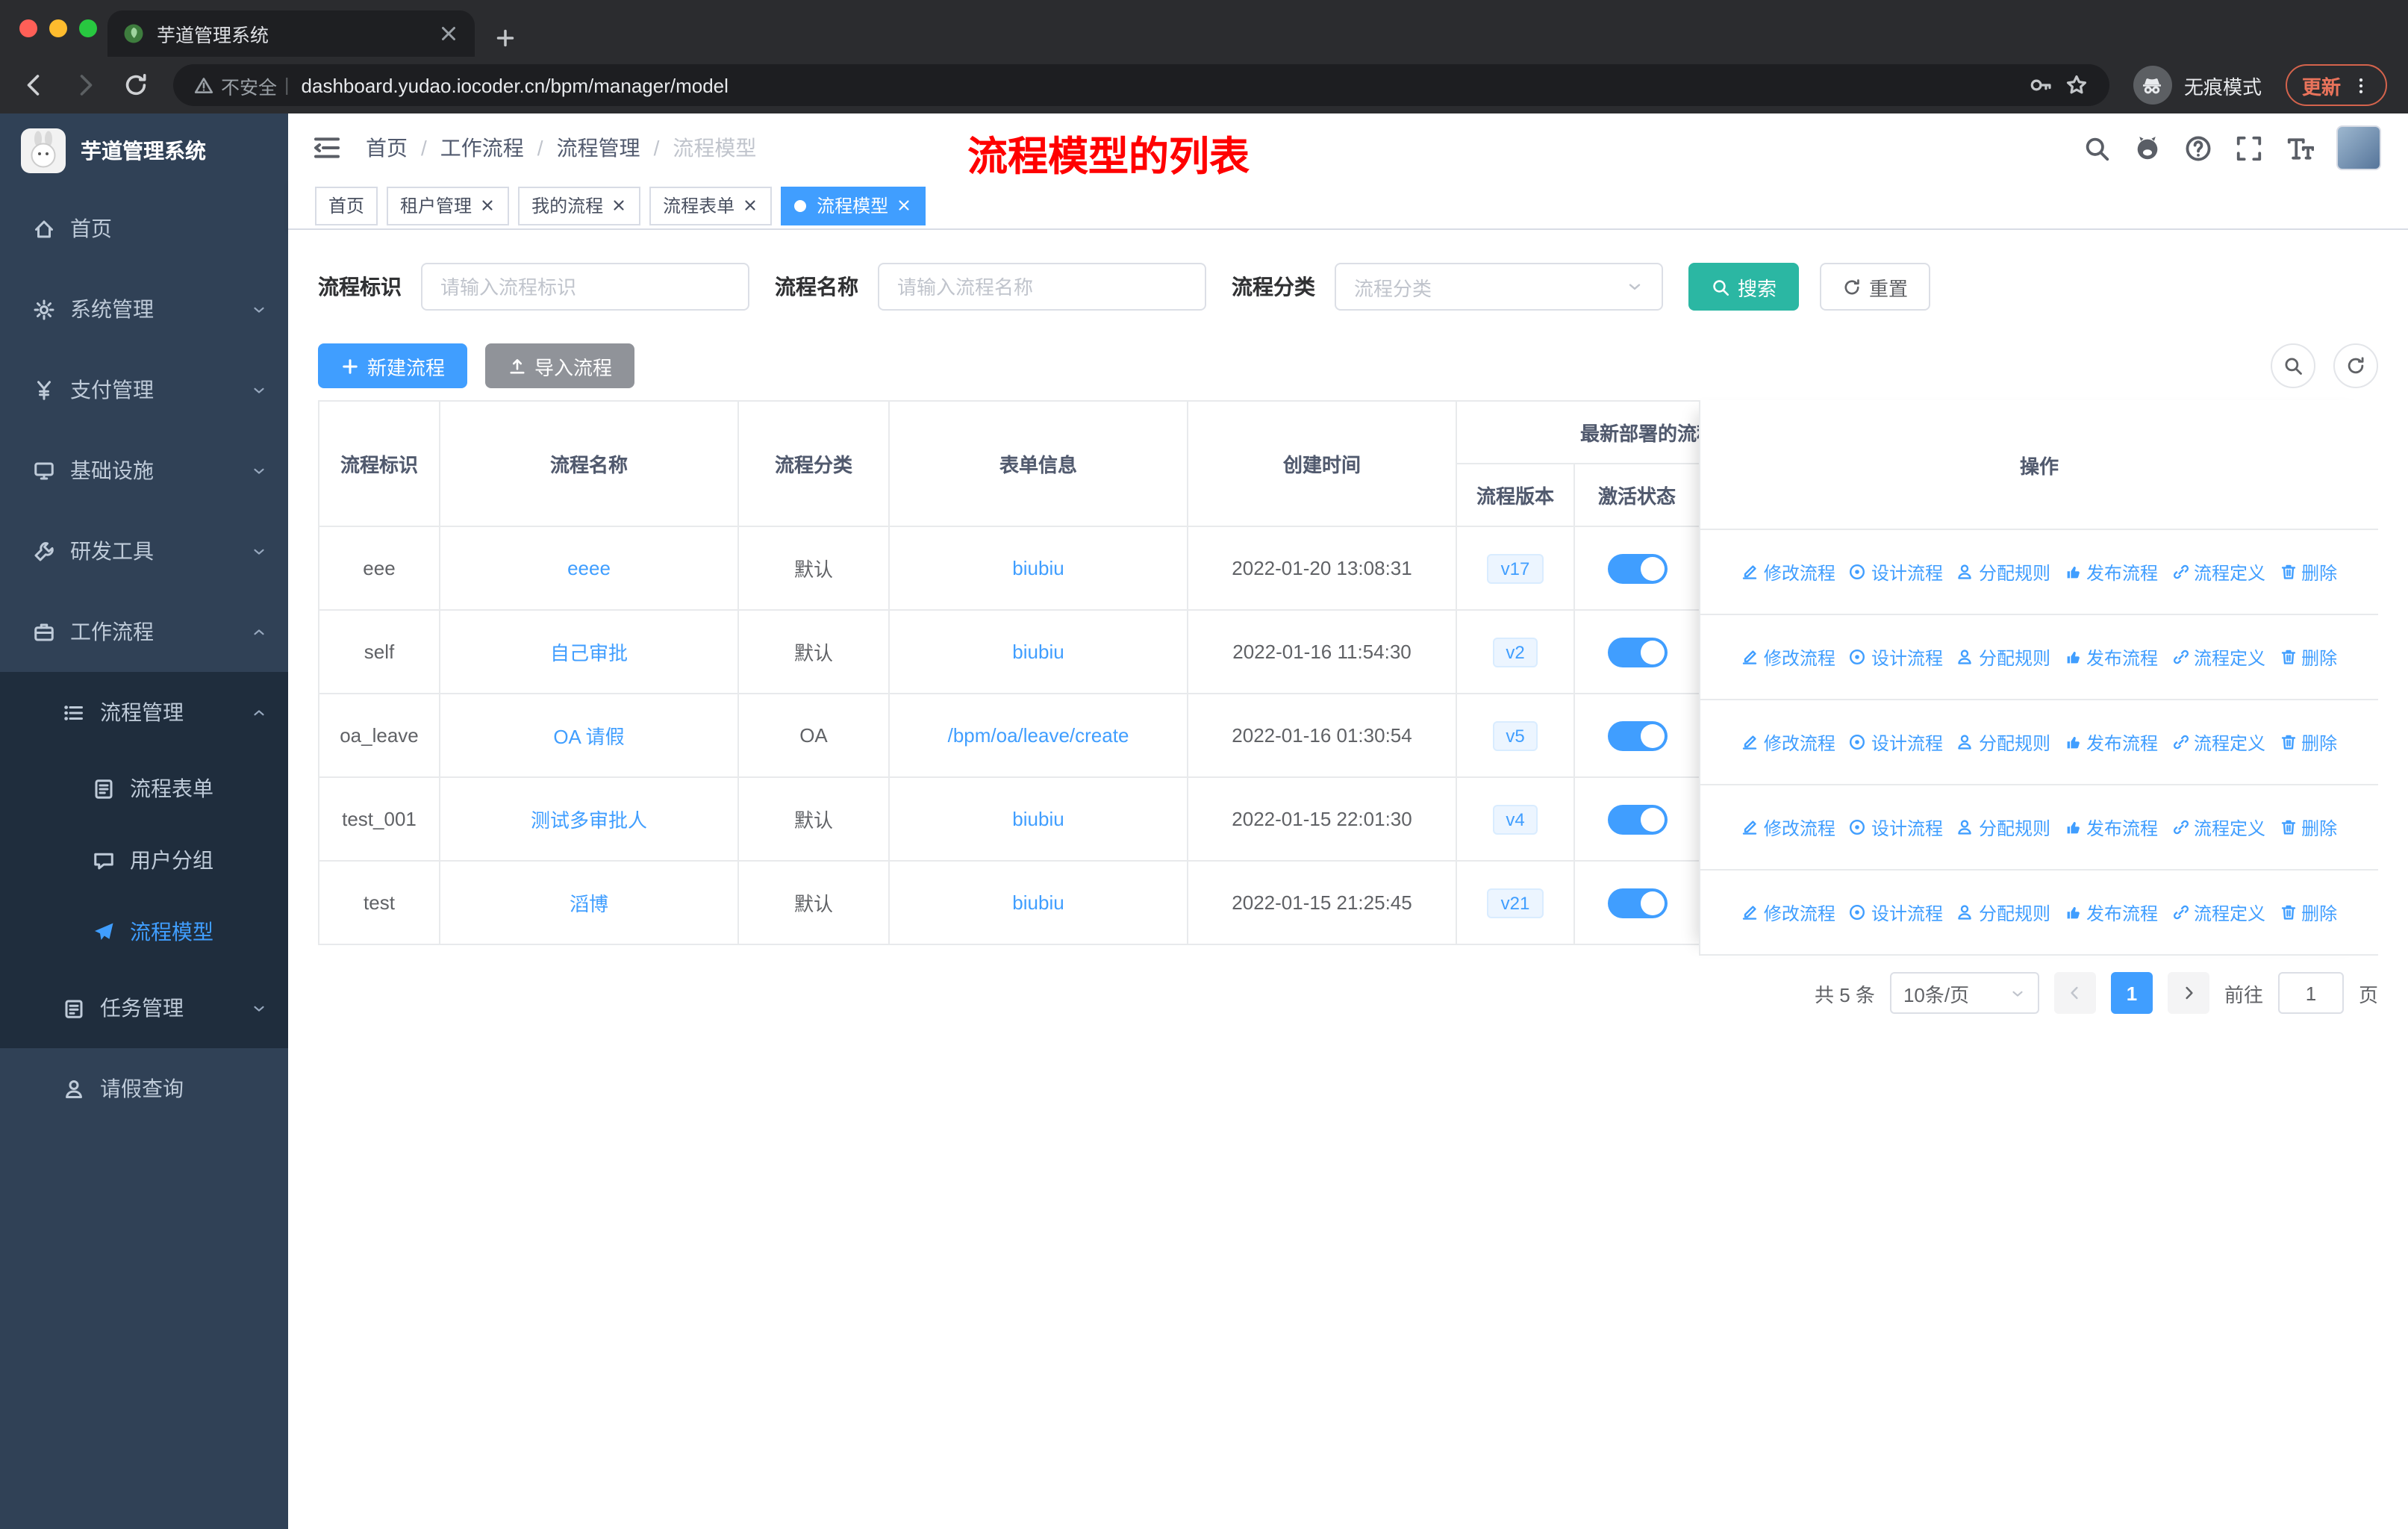 This screenshot has height=1529, width=2408. What do you see at coordinates (144, 309) in the screenshot?
I see `sidebar-item: 系统管理` at bounding box center [144, 309].